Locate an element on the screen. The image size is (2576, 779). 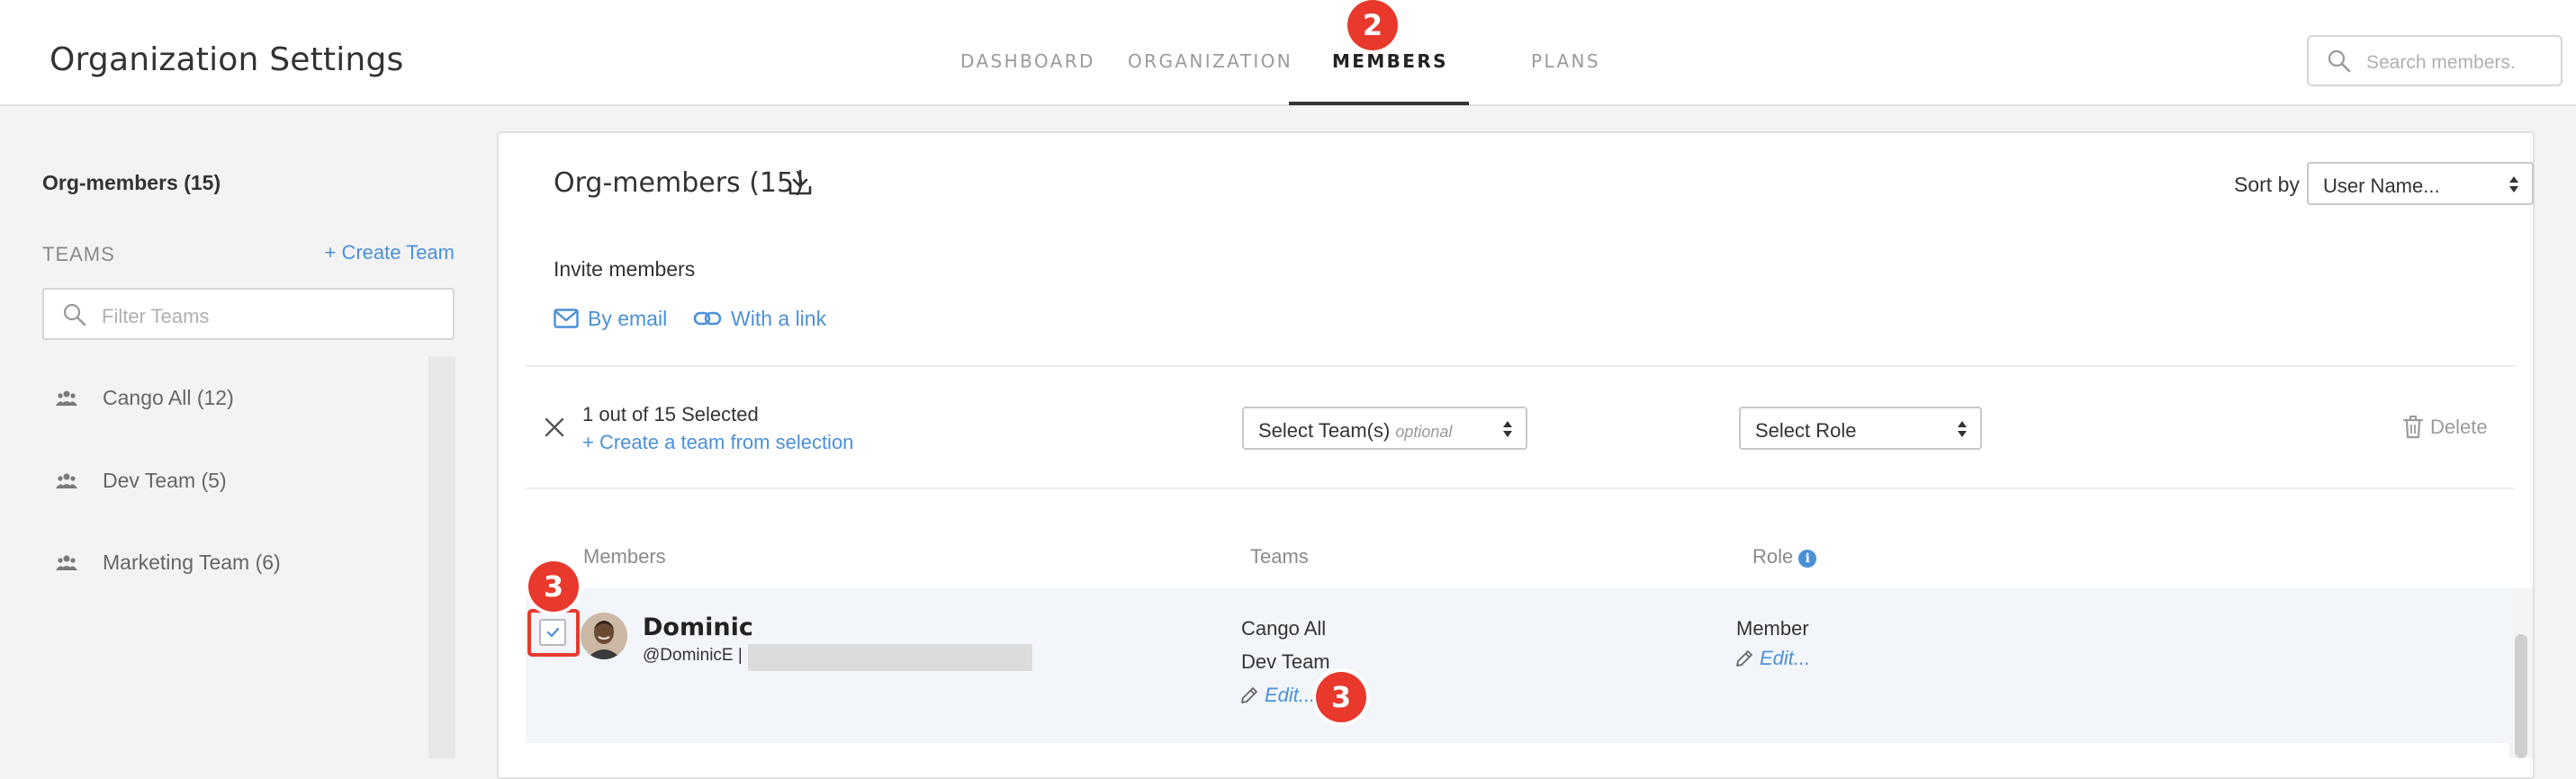
tab-plans: PLANS is located at coordinates (1565, 61).